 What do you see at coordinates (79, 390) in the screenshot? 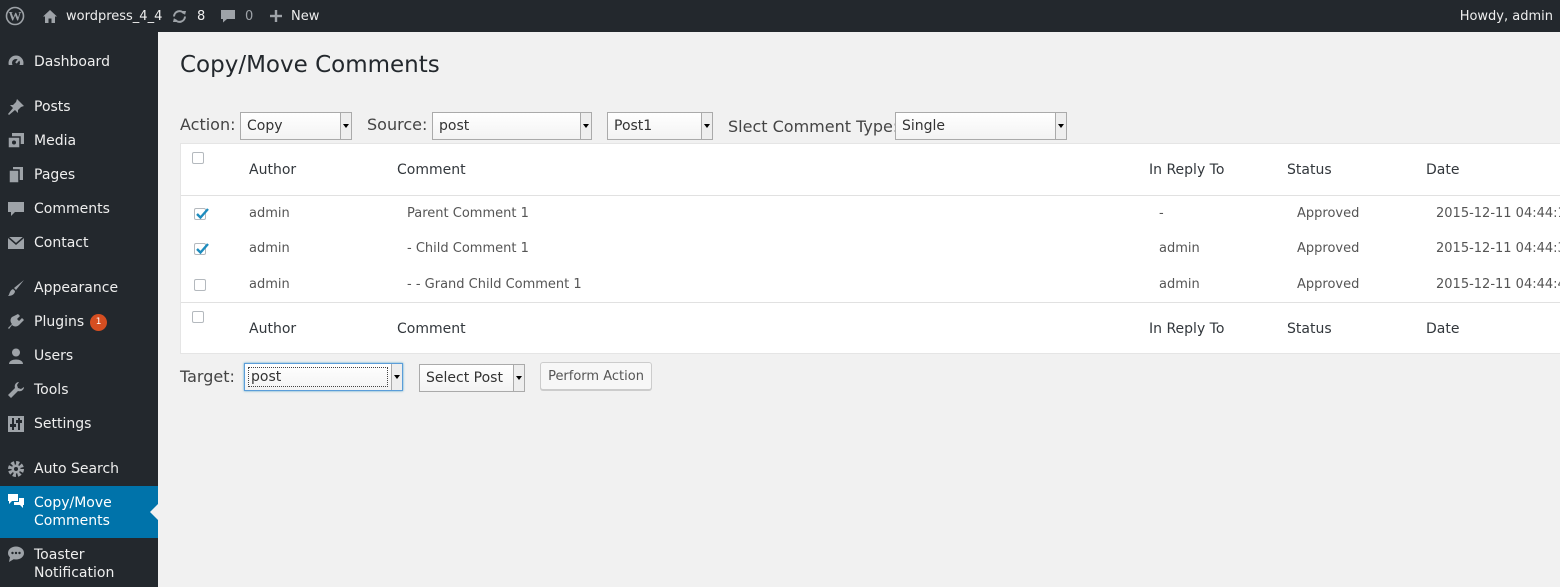
I see `sidebar-item-tools: Tools` at bounding box center [79, 390].